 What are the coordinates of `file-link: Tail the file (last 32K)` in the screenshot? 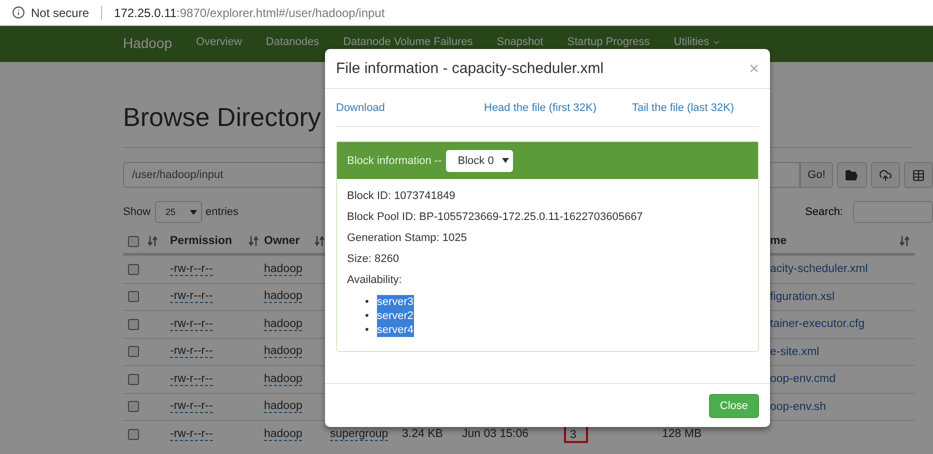 It's located at (683, 108).